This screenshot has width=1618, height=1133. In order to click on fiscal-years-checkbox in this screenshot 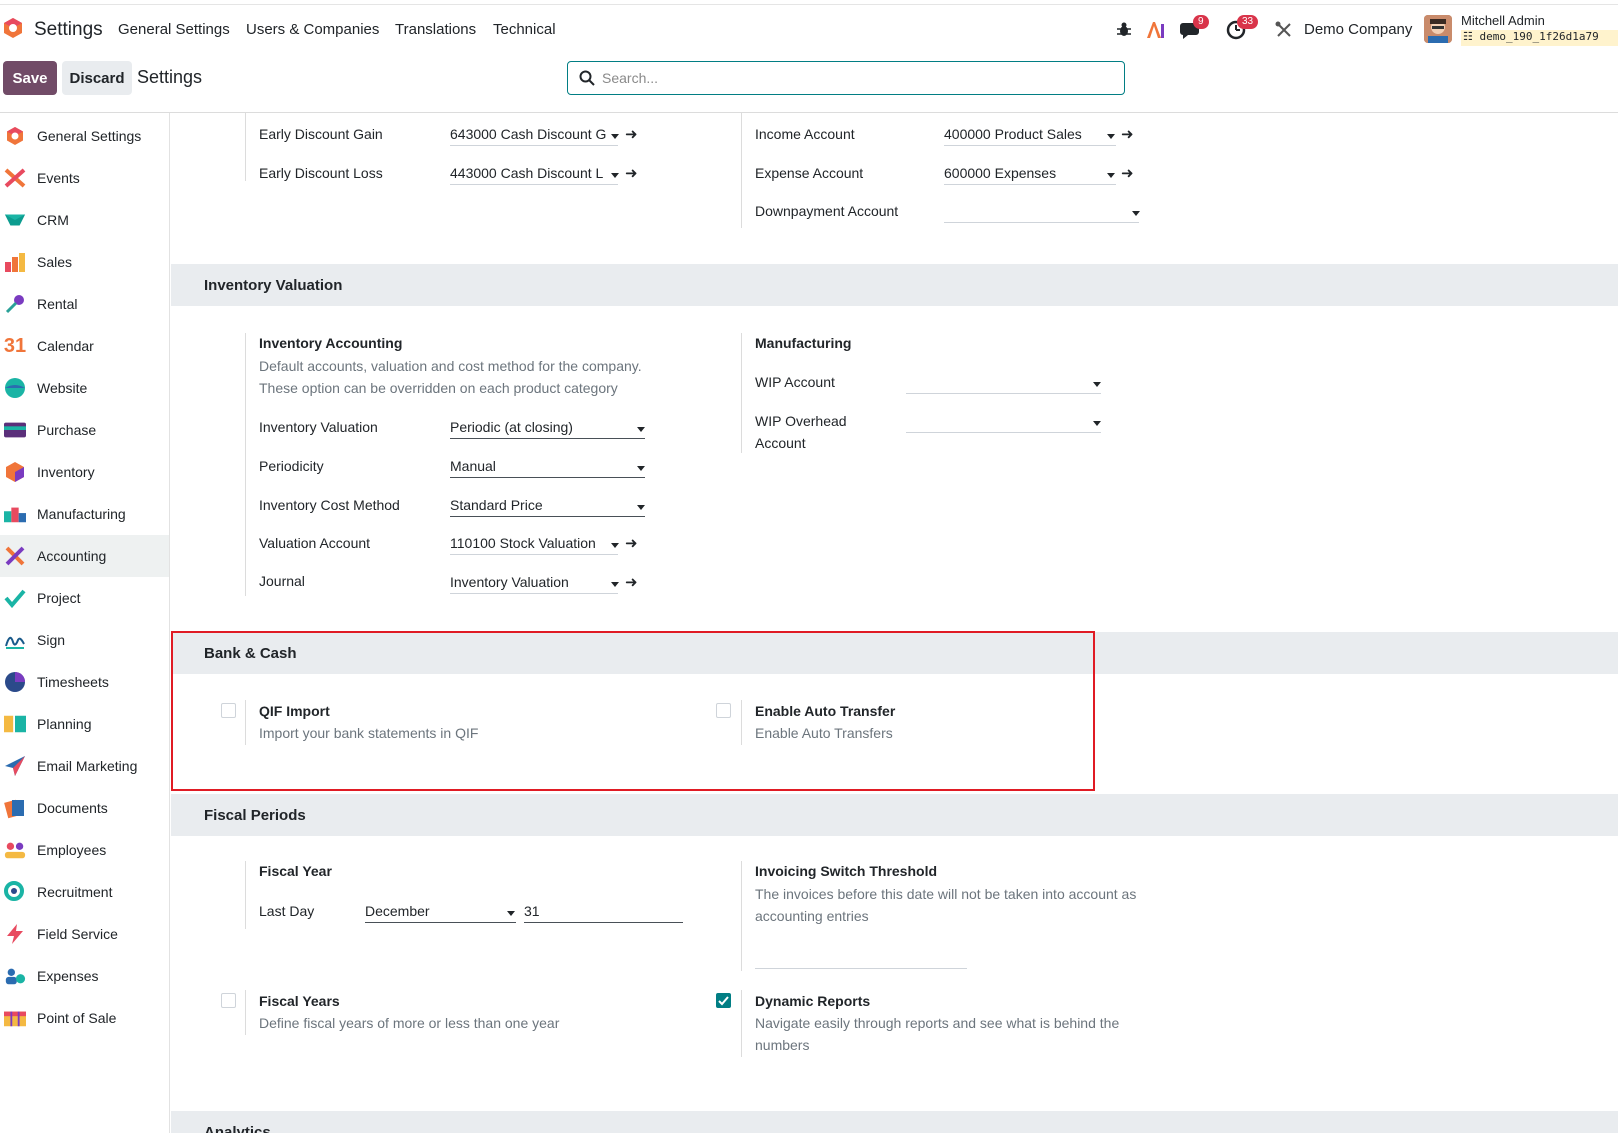, I will do `click(228, 1000)`.